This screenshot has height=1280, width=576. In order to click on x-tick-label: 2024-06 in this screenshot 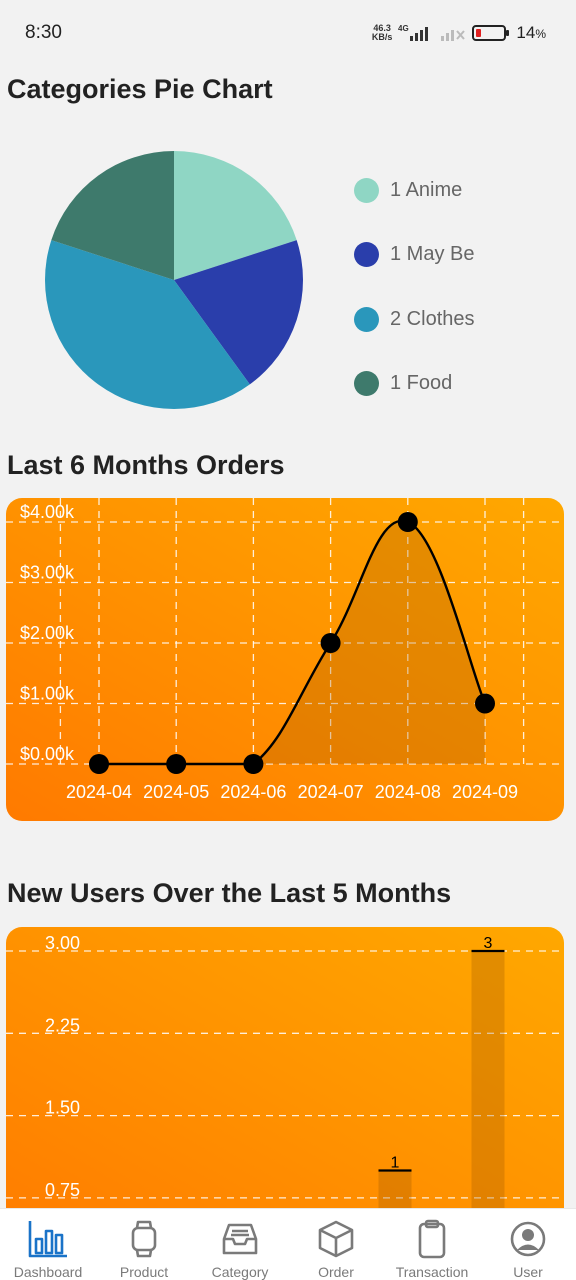, I will do `click(253, 792)`.